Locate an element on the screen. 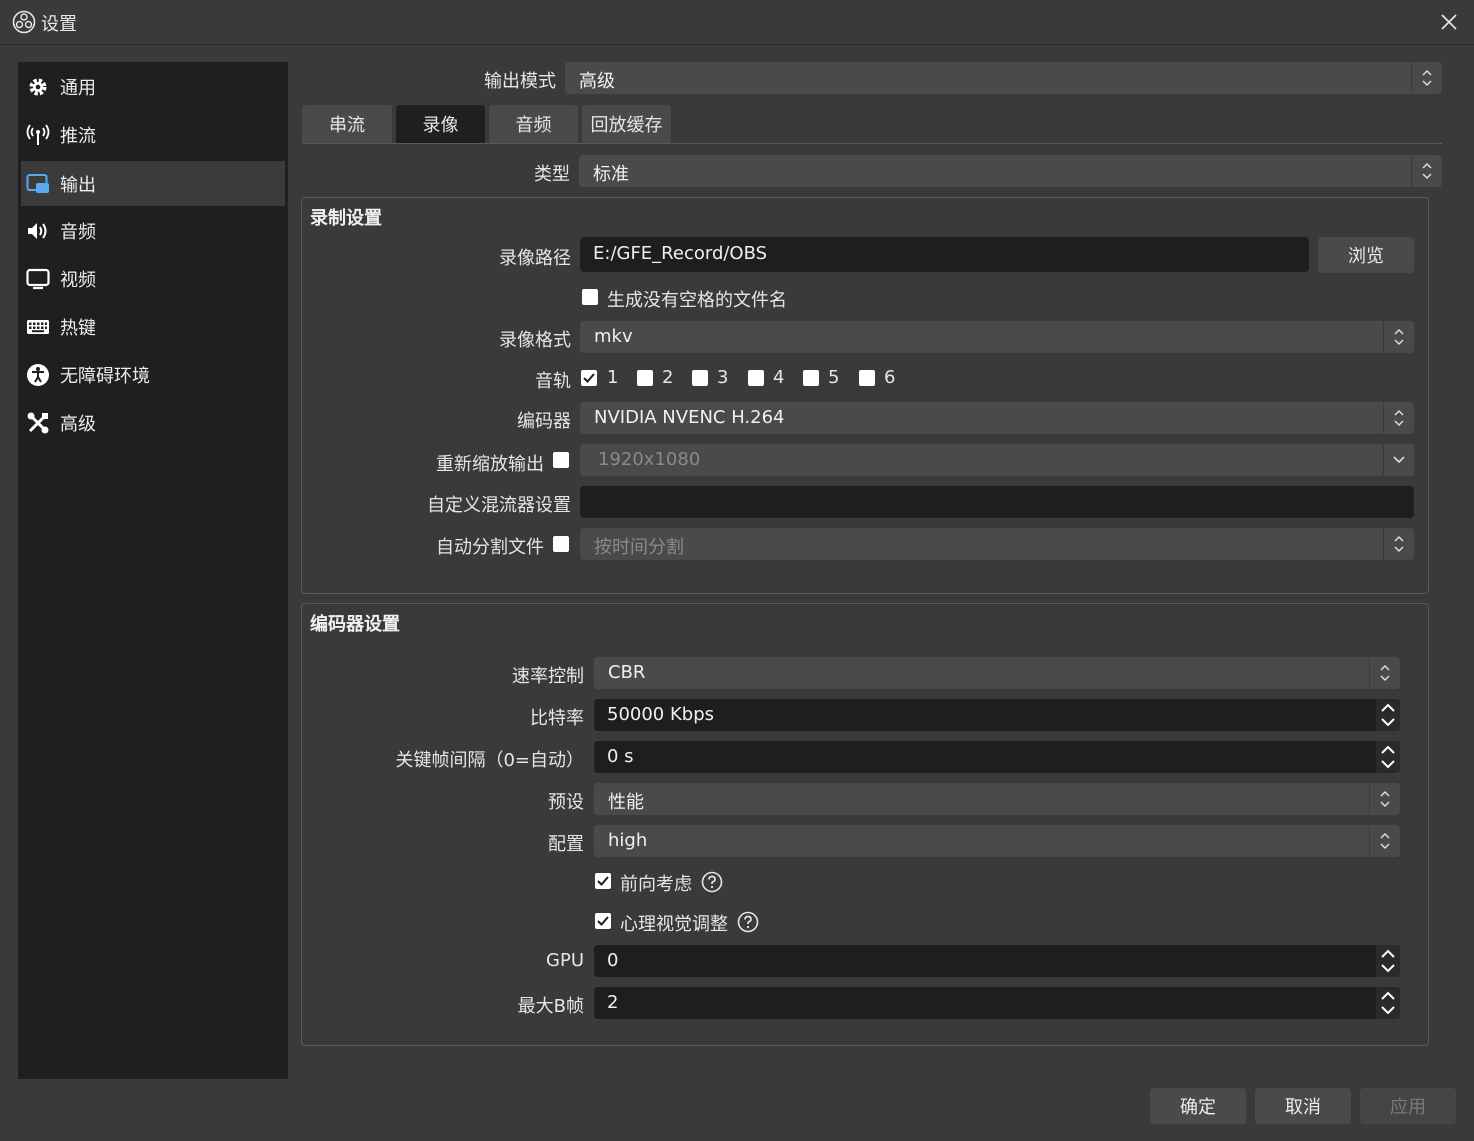 The width and height of the screenshot is (1474, 1141). obs-logo-icon is located at coordinates (24, 22).